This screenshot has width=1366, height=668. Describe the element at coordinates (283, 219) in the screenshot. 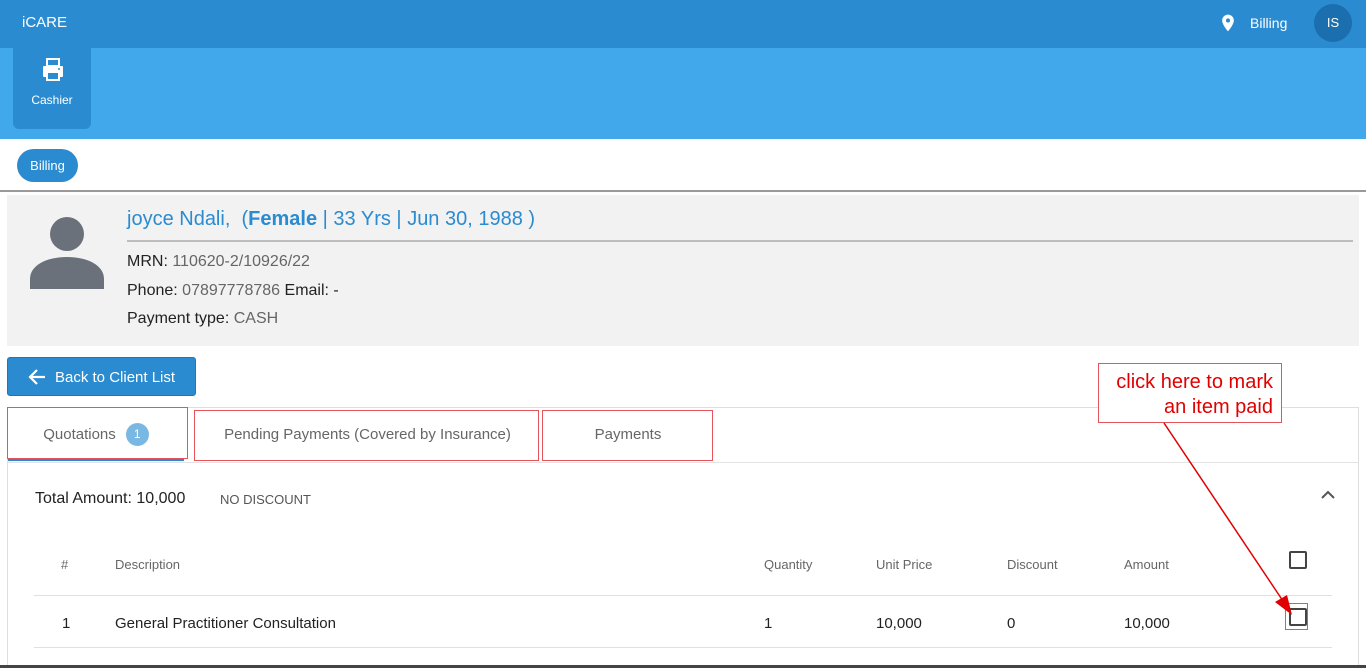

I see `patient-gender: Female` at that location.